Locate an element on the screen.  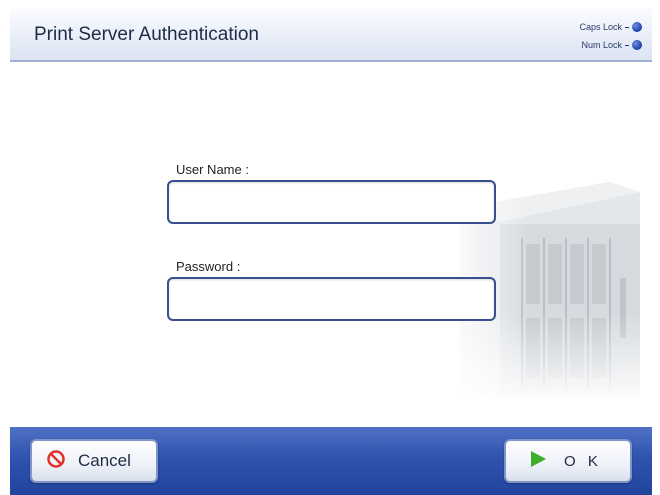
caps-lock-indicator: Caps Lock is located at coordinates (610, 27).